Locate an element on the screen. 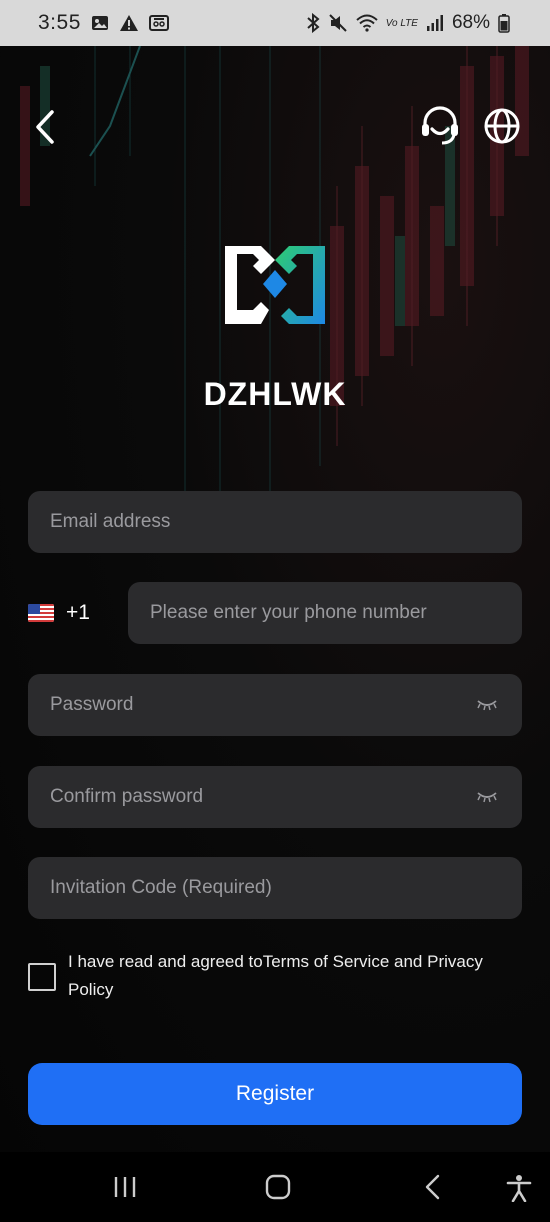 This screenshot has width=550, height=1222. confirm-password-field is located at coordinates (262, 797).